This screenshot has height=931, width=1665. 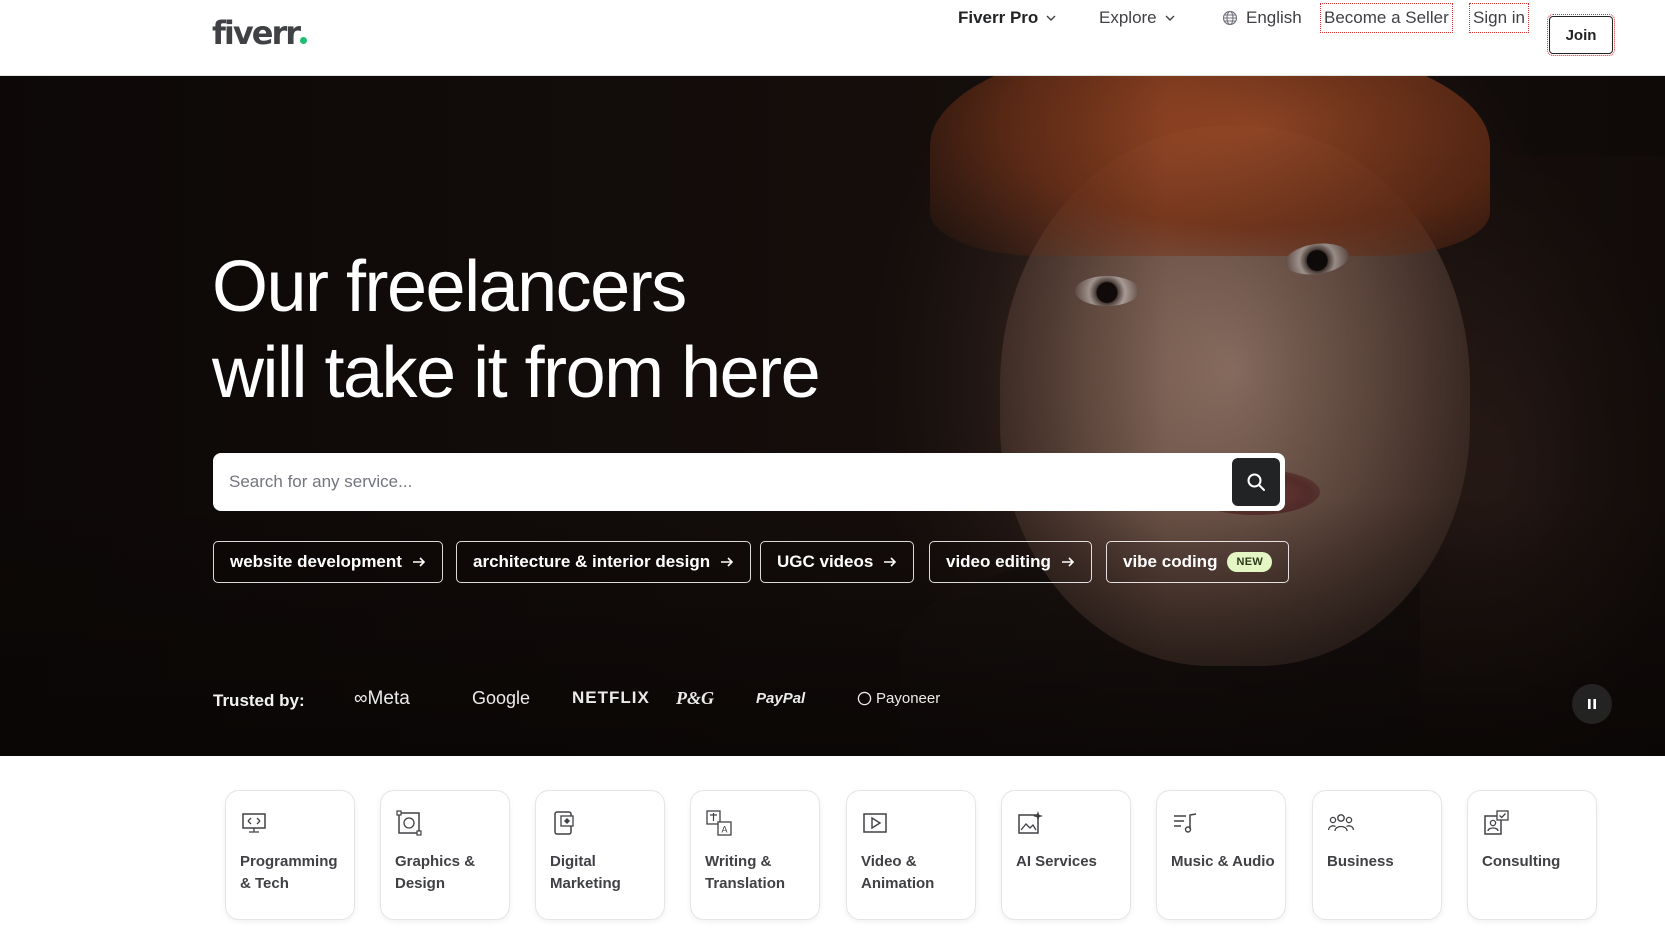 I want to click on category-label: Writing & Translation, so click(x=745, y=872).